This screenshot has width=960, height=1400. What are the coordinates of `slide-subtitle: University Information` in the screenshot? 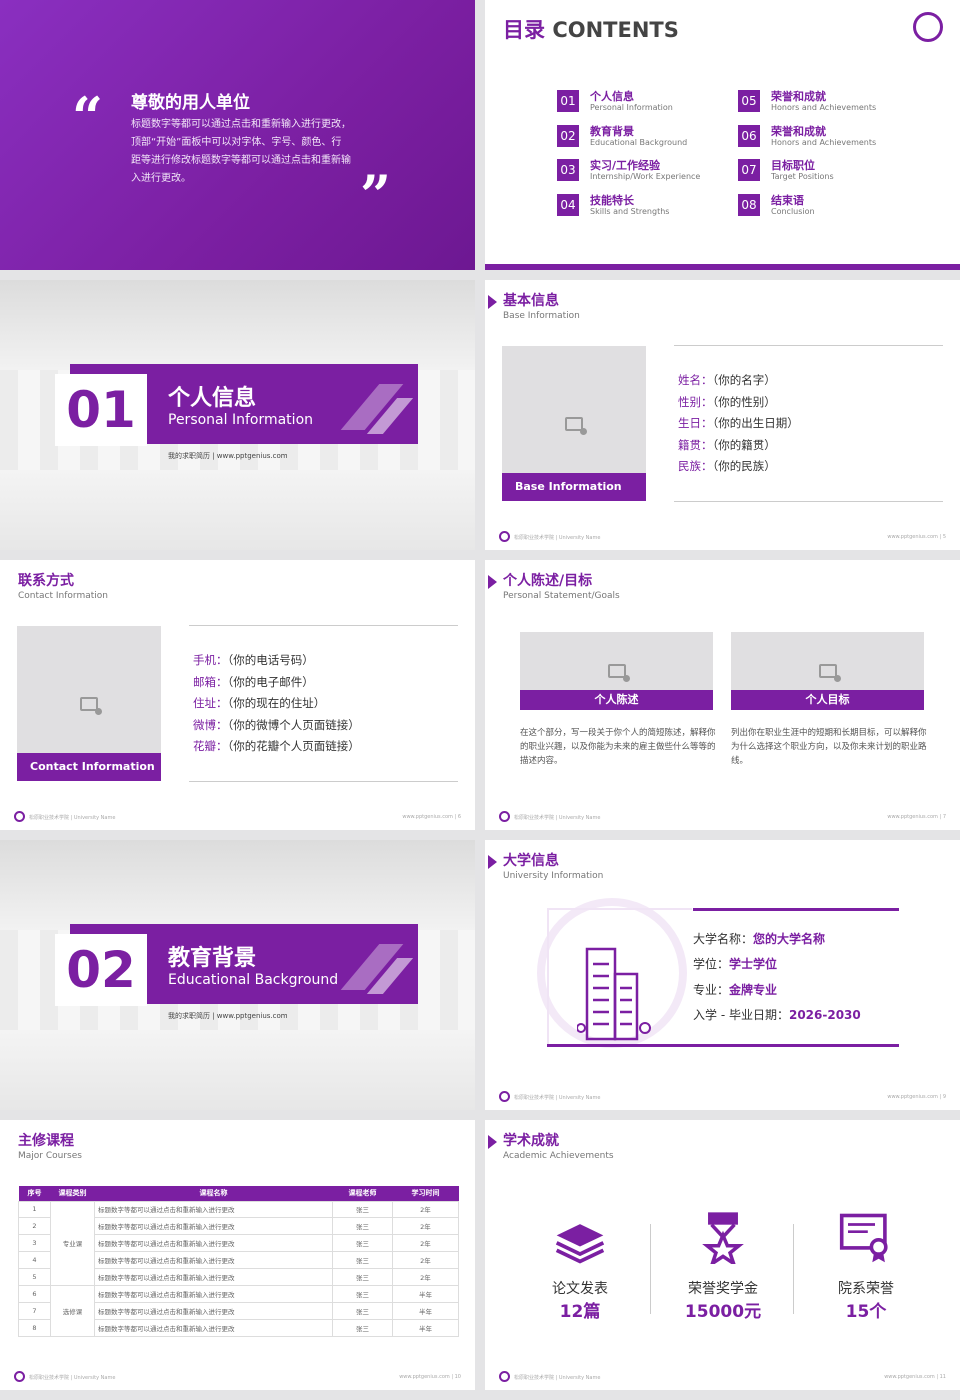 It's located at (553, 876).